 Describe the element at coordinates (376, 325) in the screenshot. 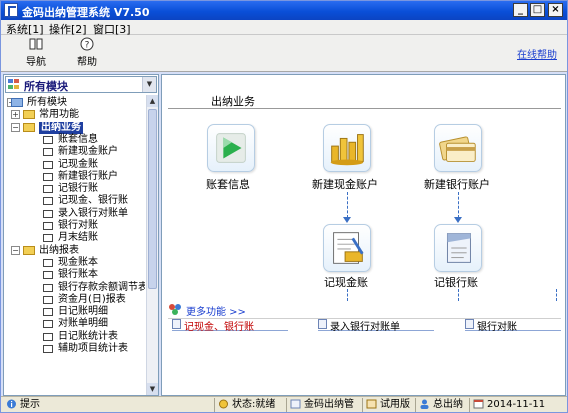

I see `quick-link-bank-statement: 录入银行对账单` at that location.